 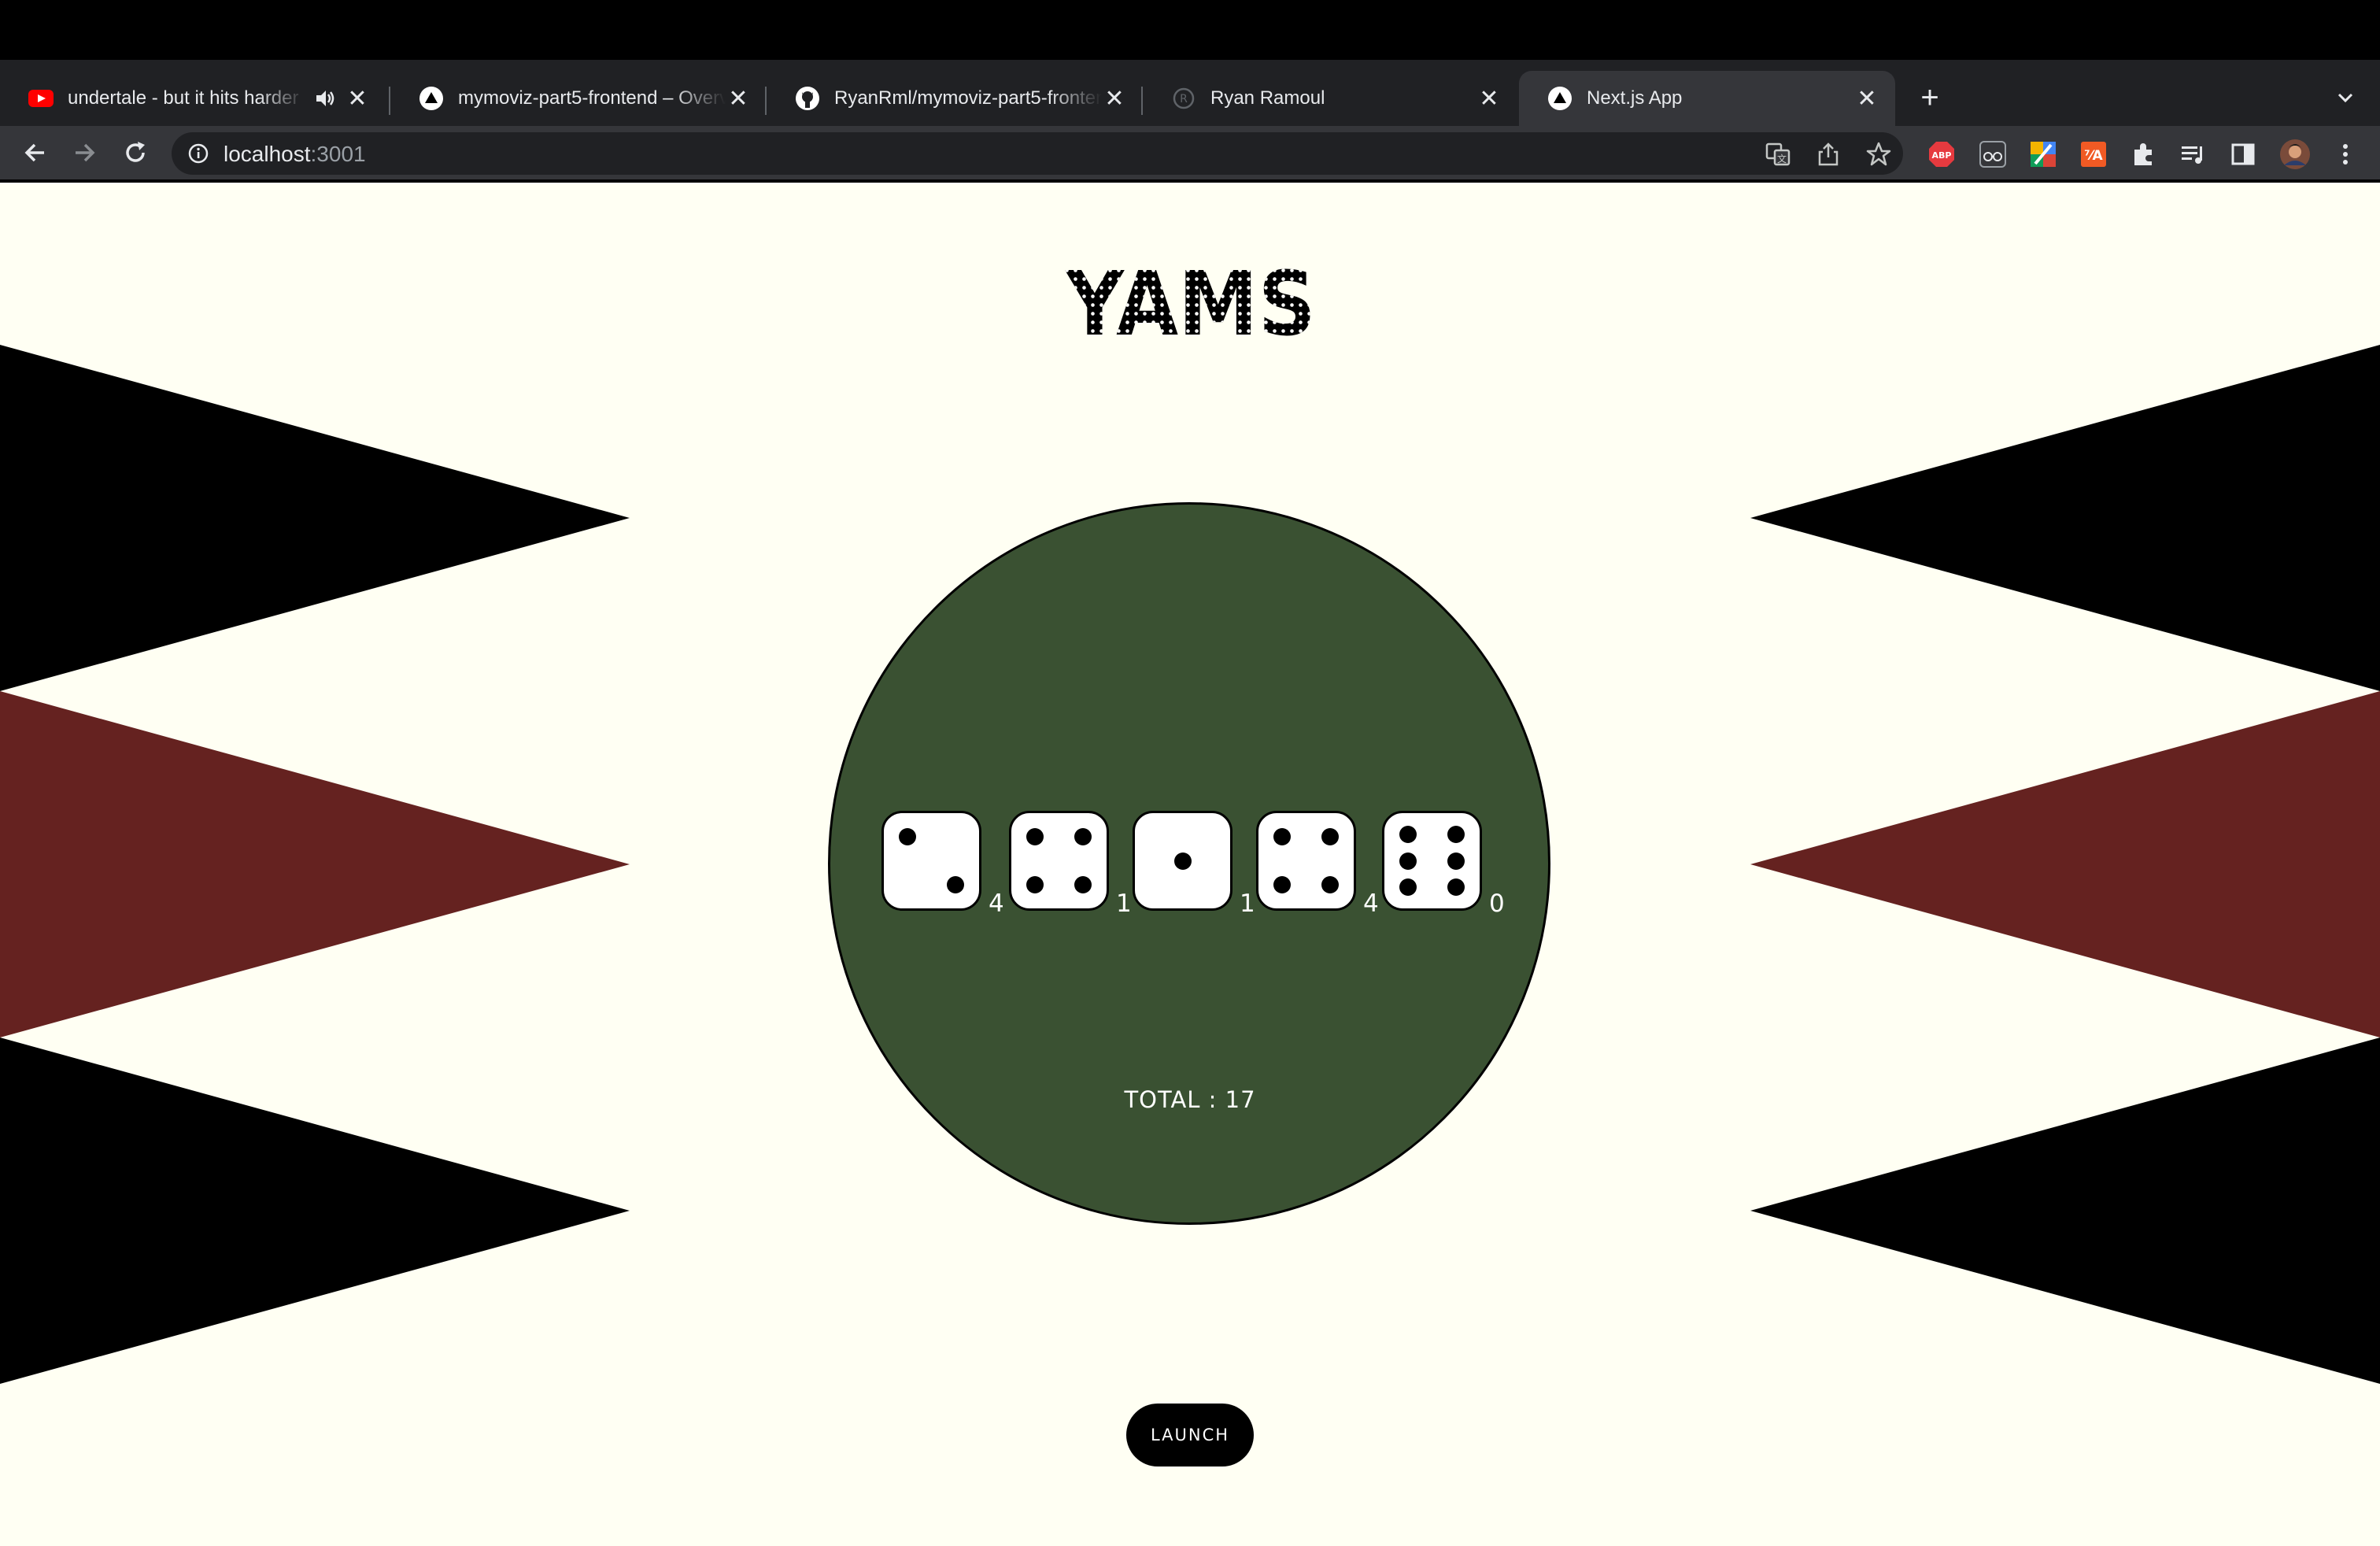 What do you see at coordinates (338, 154) in the screenshot?
I see `url-port: :3001` at bounding box center [338, 154].